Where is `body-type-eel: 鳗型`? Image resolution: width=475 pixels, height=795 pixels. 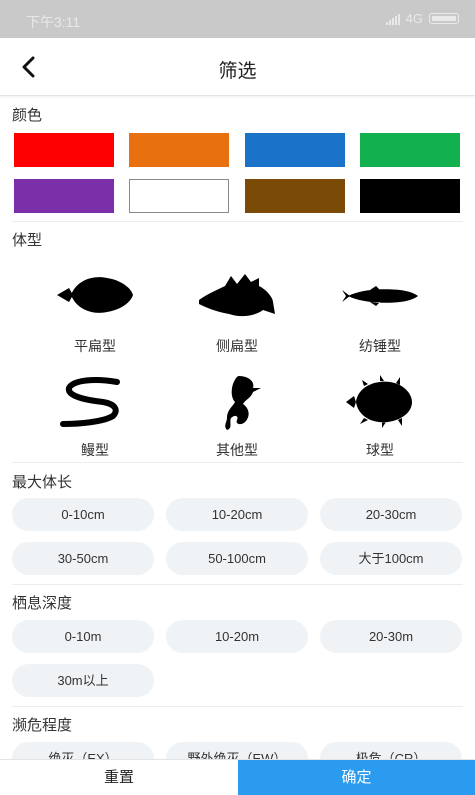 body-type-eel: 鳗型 is located at coordinates (95, 418).